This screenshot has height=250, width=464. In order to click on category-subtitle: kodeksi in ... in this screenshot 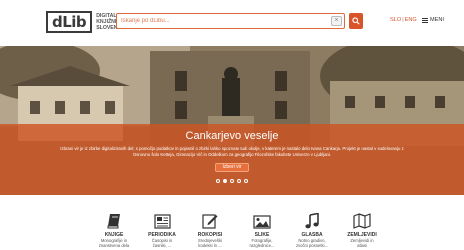, I will do `click(210, 245)`.